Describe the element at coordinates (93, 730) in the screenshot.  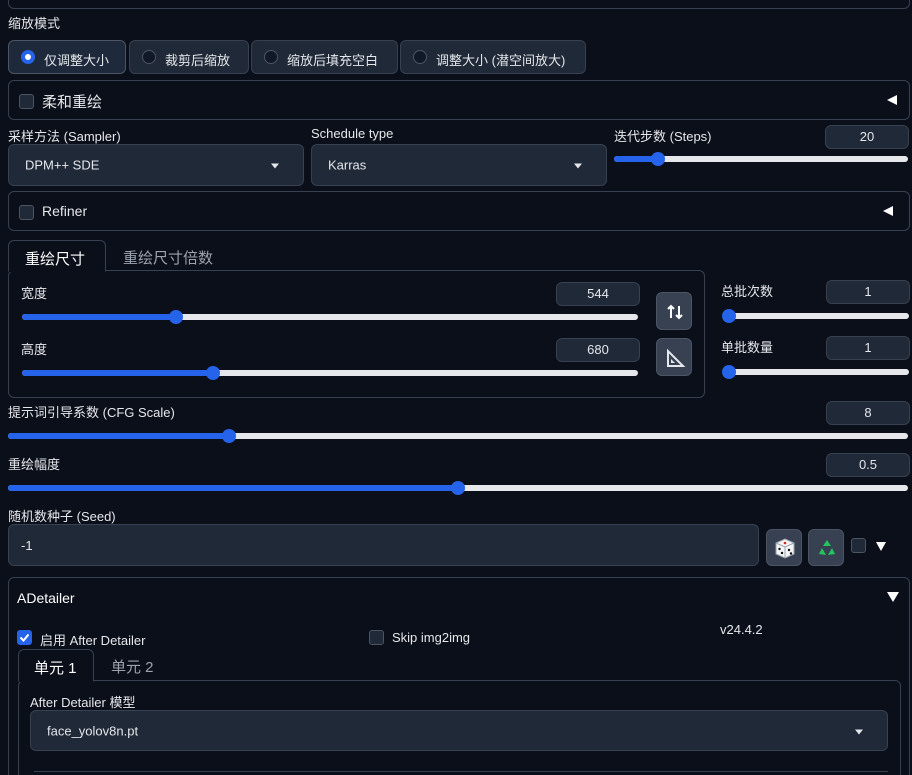
I see `adetailer-model-value: face_yolov8n.pt` at that location.